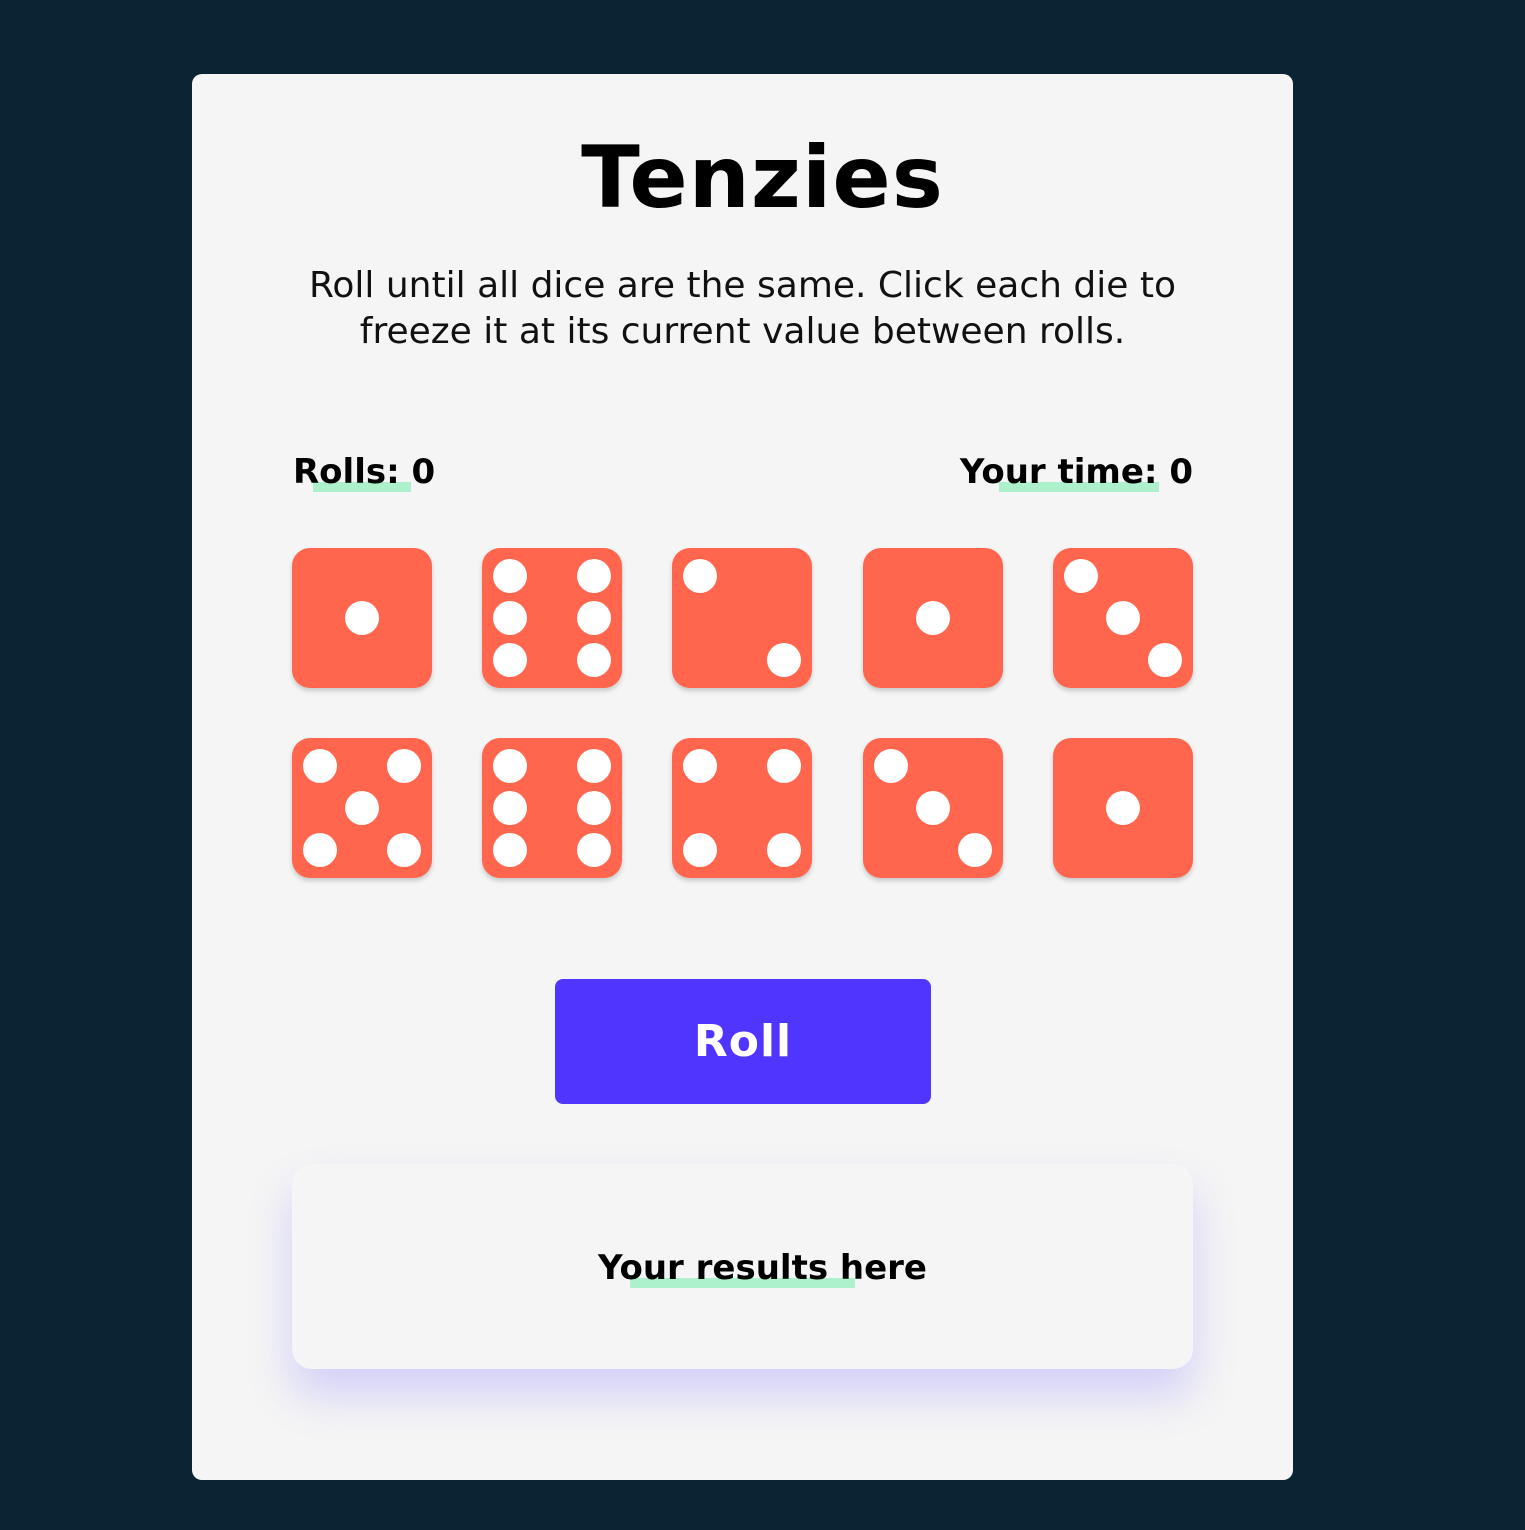 The image size is (1525, 1530). What do you see at coordinates (743, 1041) in the screenshot?
I see `roll-button: Roll` at bounding box center [743, 1041].